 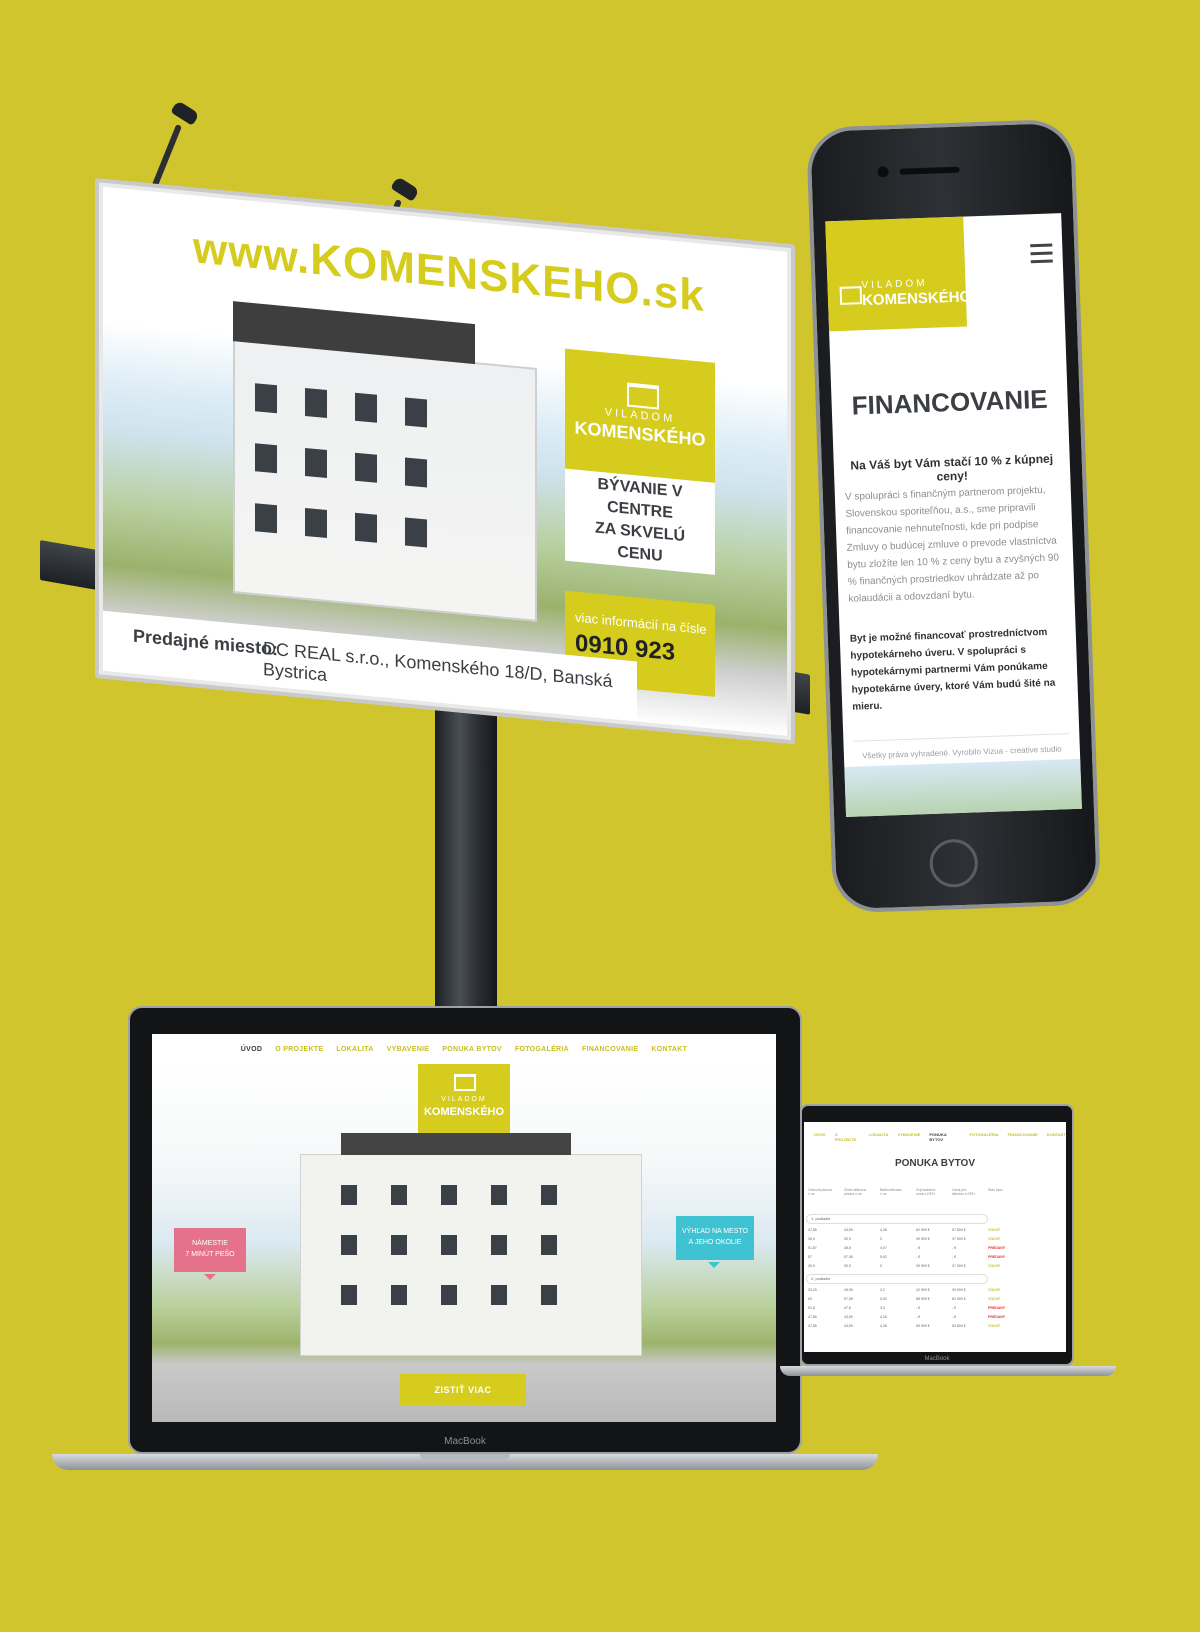 I want to click on floor-group: 1. podlažie, so click(x=897, y=1219).